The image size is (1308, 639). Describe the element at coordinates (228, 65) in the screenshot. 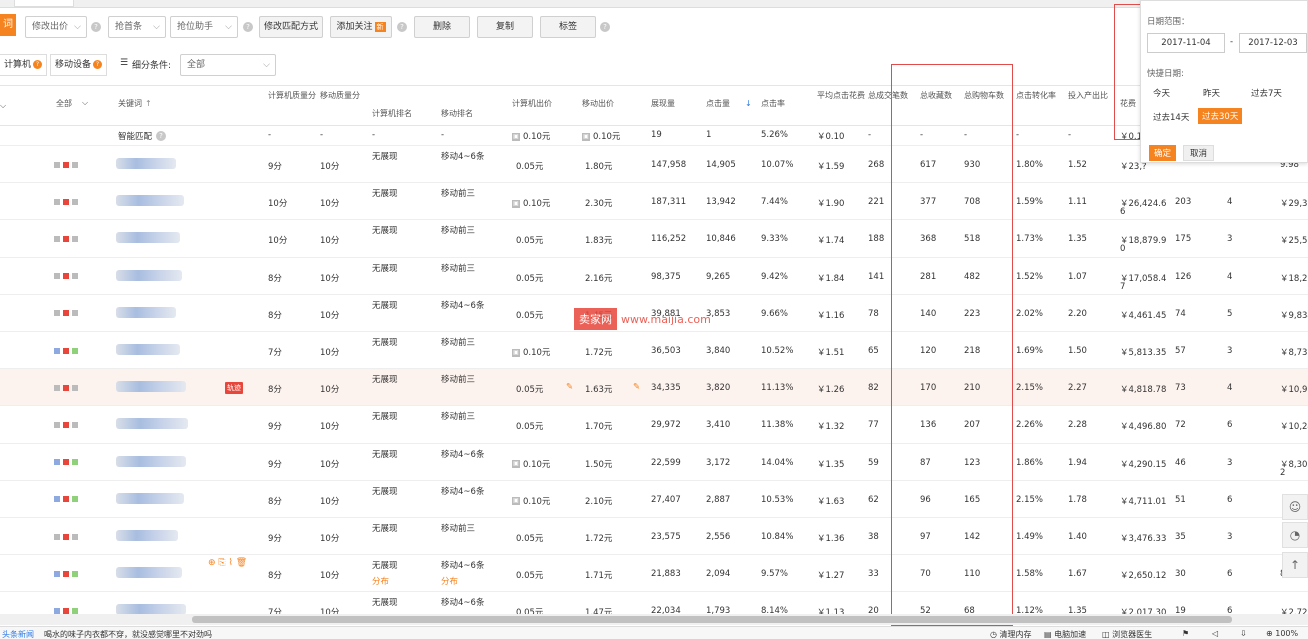

I see `sub-condition-select: 全部 ⌵` at that location.